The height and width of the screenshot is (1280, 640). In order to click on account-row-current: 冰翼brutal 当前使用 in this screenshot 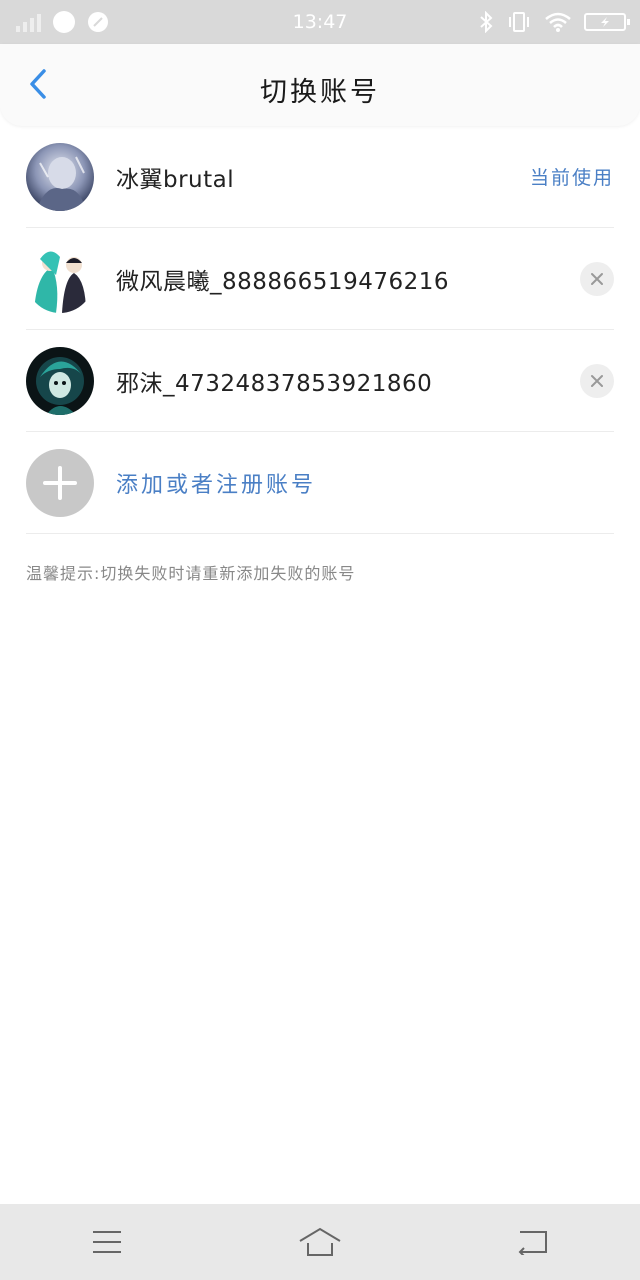, I will do `click(320, 177)`.